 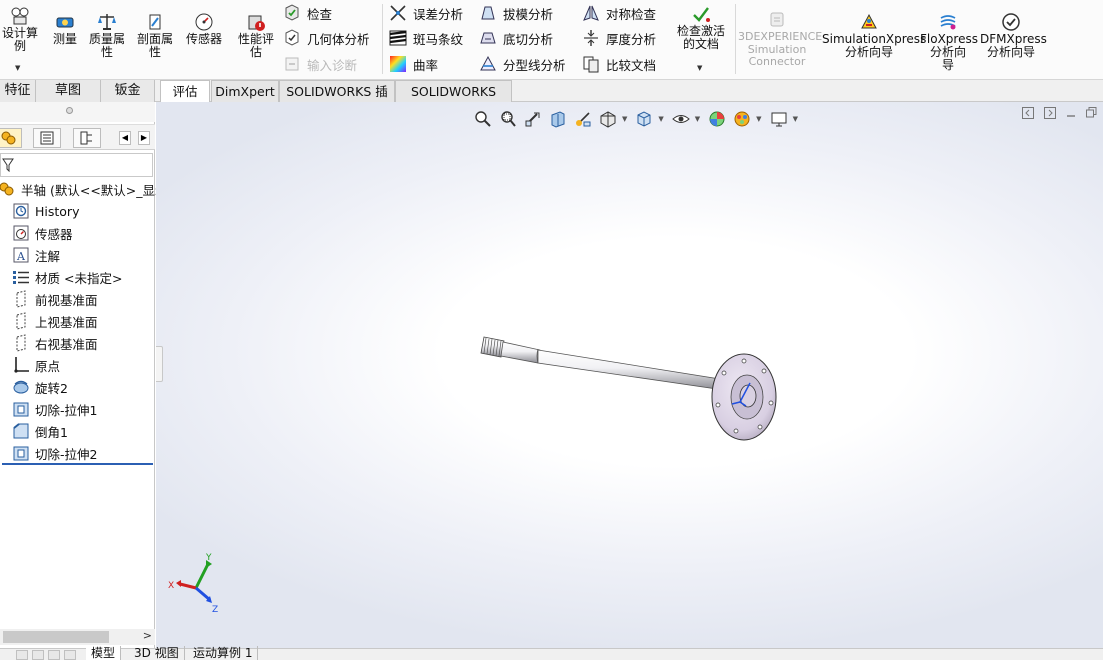 I want to click on triad-z-label: Z, so click(x=215, y=609).